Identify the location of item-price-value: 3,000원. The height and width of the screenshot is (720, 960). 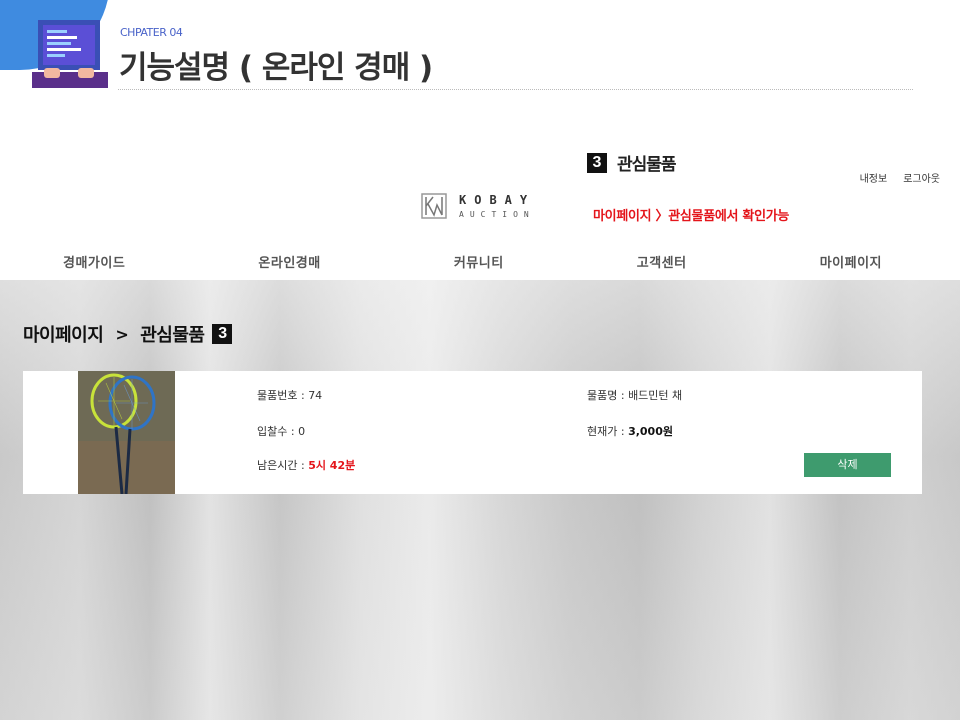
(650, 431).